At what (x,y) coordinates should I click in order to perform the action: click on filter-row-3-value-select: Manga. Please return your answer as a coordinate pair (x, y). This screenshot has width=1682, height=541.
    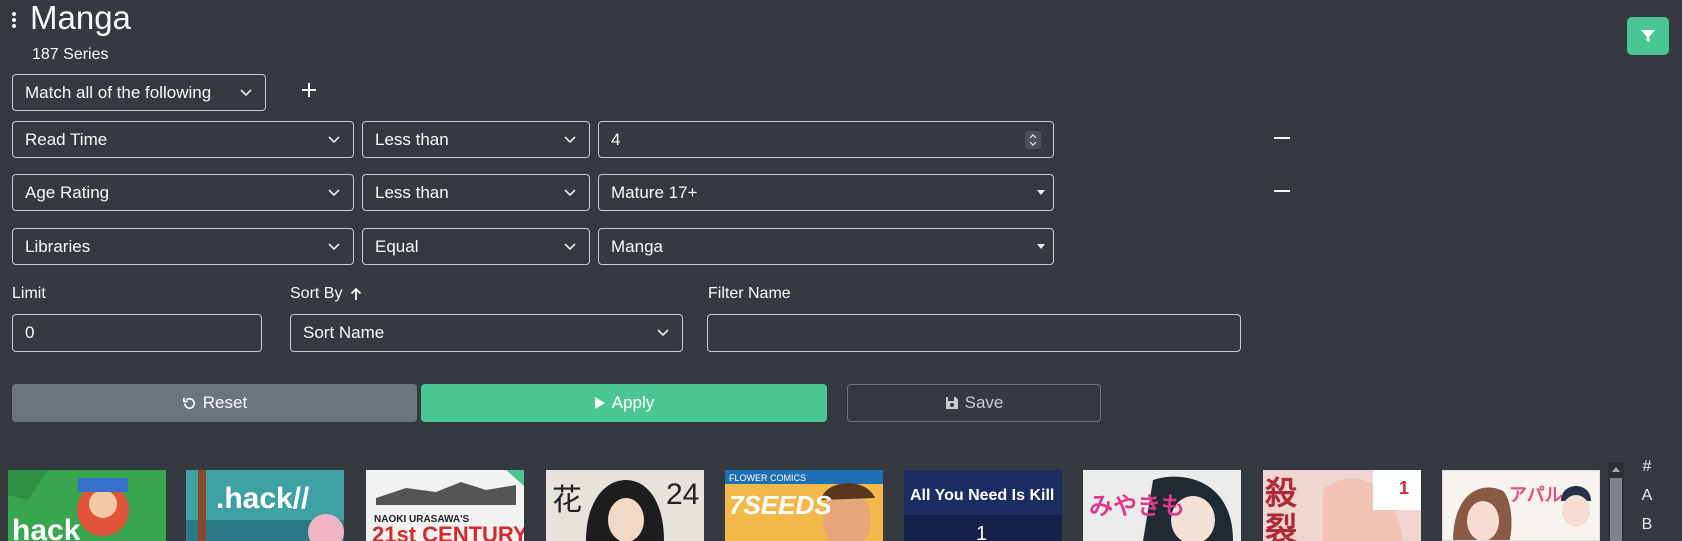
    Looking at the image, I should click on (826, 246).